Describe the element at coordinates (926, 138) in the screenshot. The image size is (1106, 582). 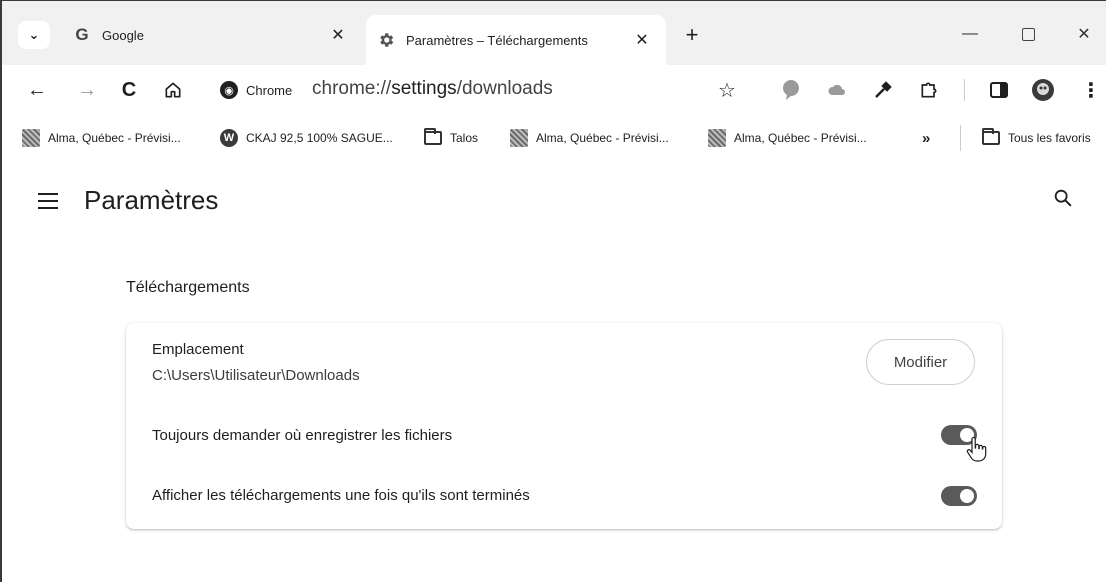
I see `bookmarks-overflow-button: »` at that location.